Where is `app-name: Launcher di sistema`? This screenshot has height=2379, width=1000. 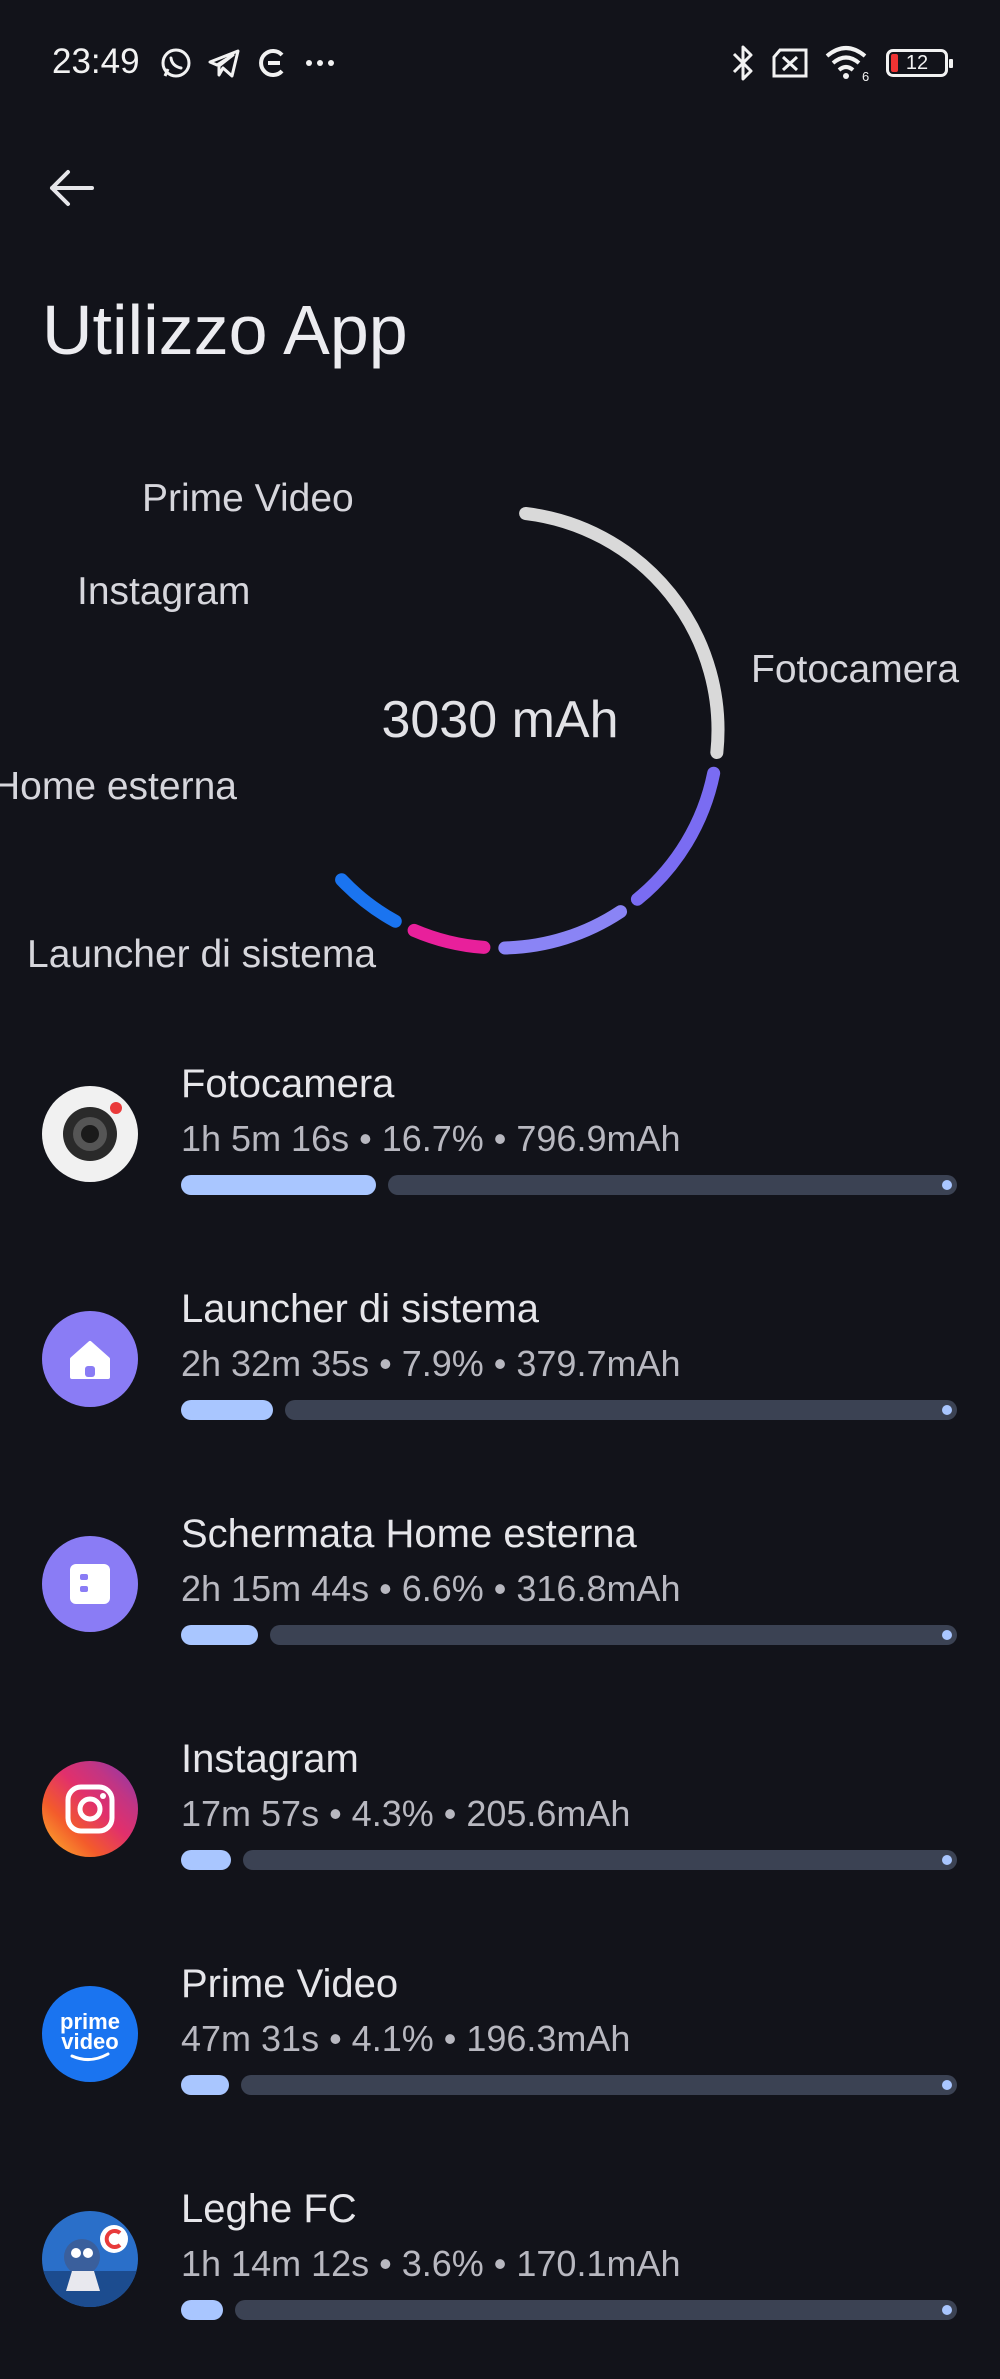
app-name: Launcher di sistema is located at coordinates (360, 1309).